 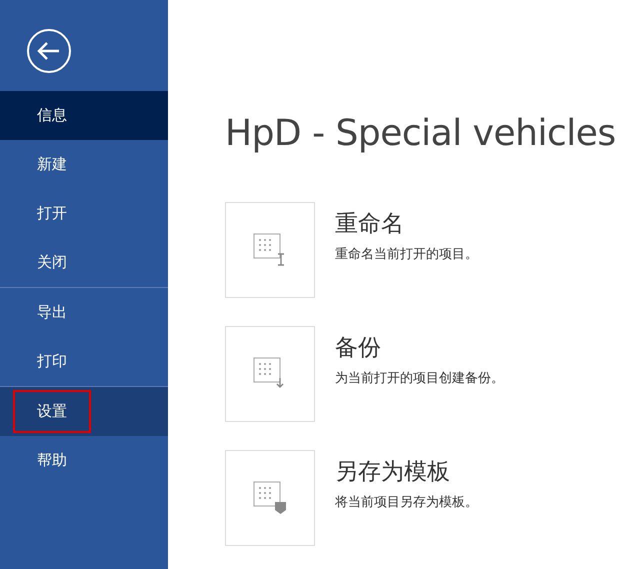 What do you see at coordinates (393, 472) in the screenshot?
I see `action-title: 另存为模板` at bounding box center [393, 472].